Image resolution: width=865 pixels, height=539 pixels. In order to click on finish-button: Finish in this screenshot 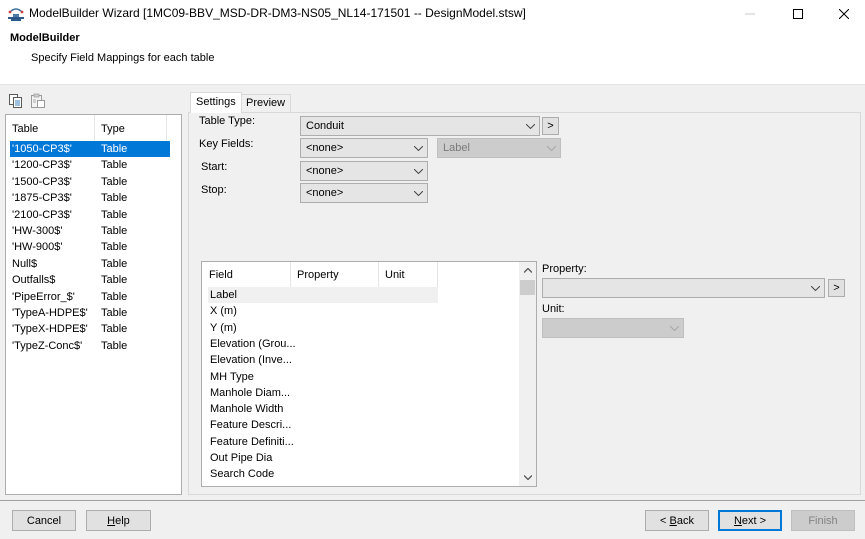, I will do `click(823, 520)`.